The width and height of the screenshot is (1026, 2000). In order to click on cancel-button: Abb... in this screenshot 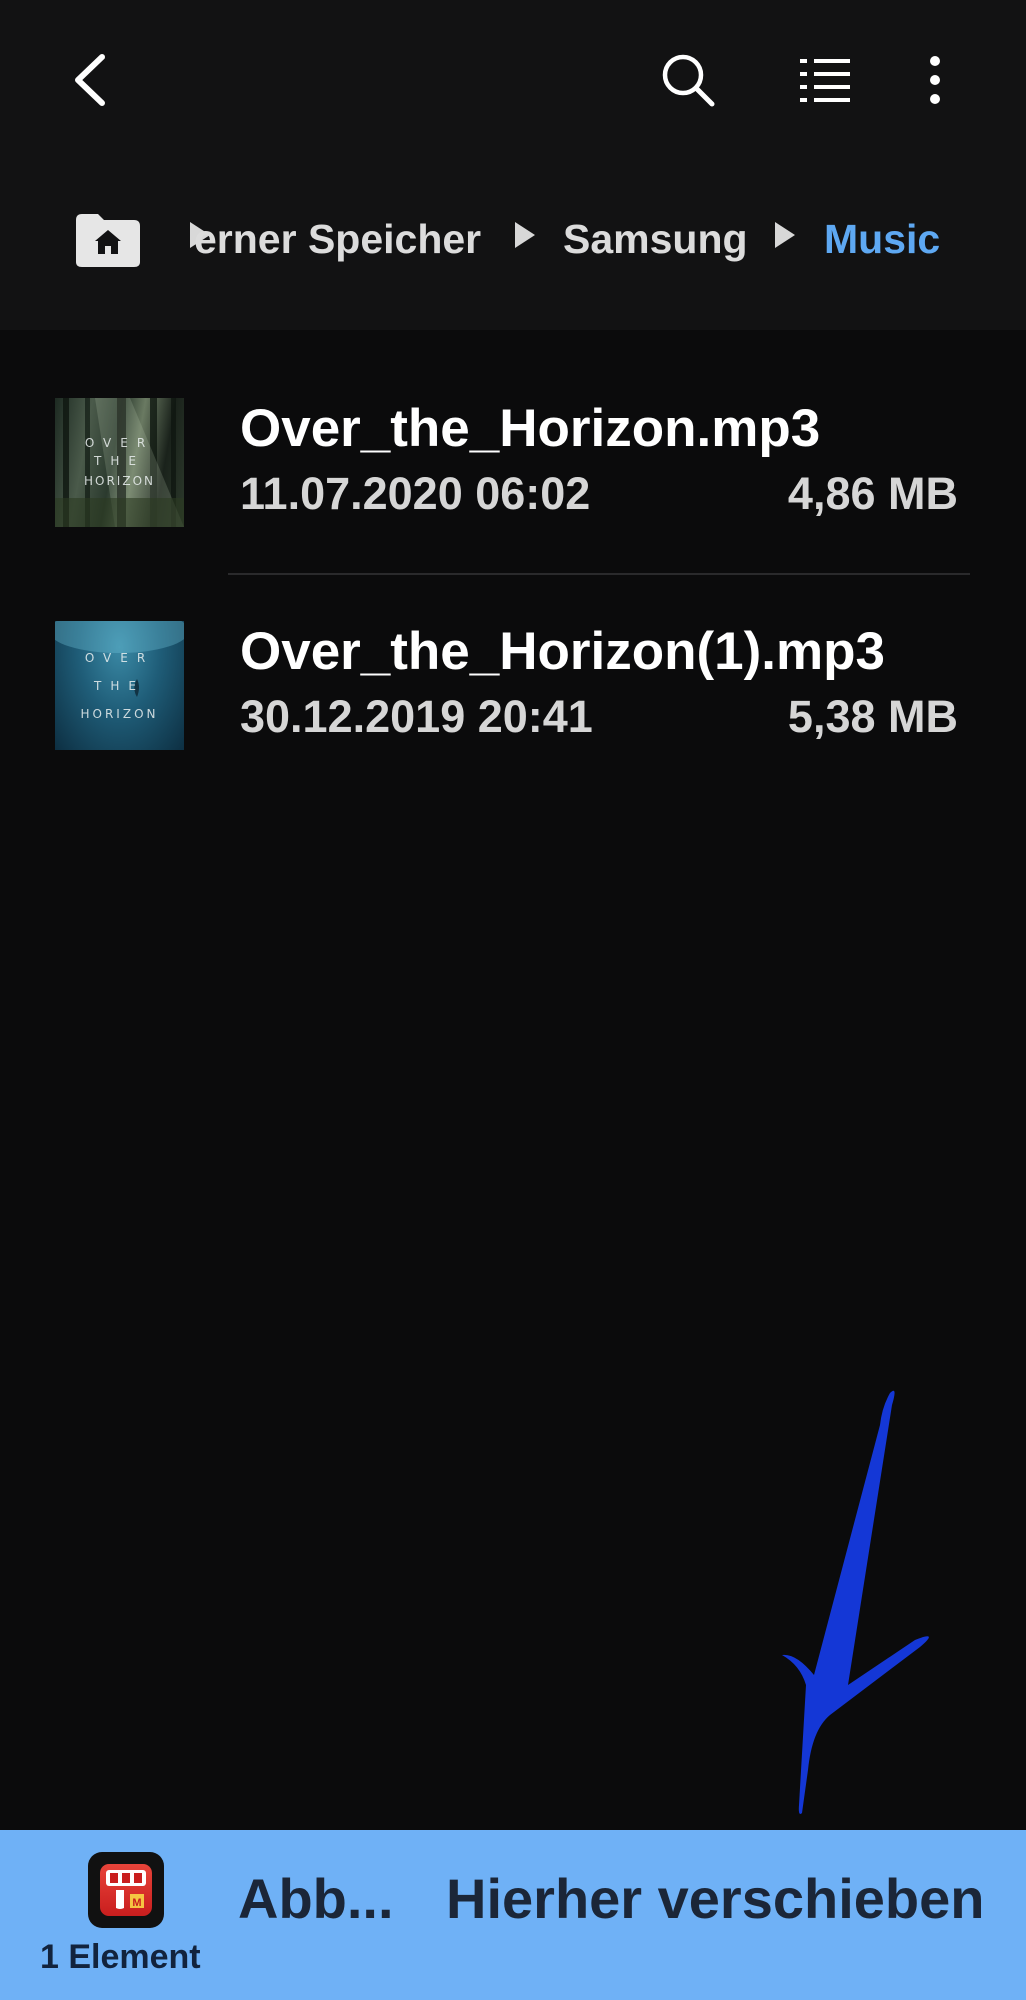, I will do `click(316, 1898)`.